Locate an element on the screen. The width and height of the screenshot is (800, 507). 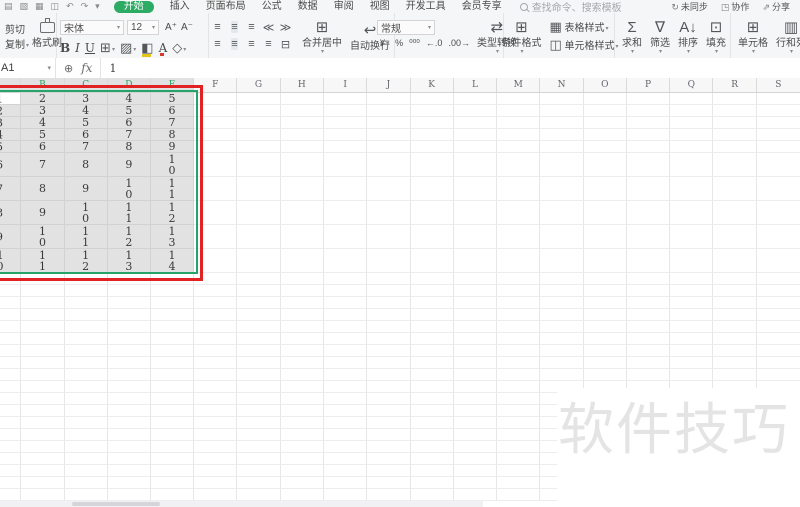
sort-button: A↓ 排序 is located at coordinates (688, 35).